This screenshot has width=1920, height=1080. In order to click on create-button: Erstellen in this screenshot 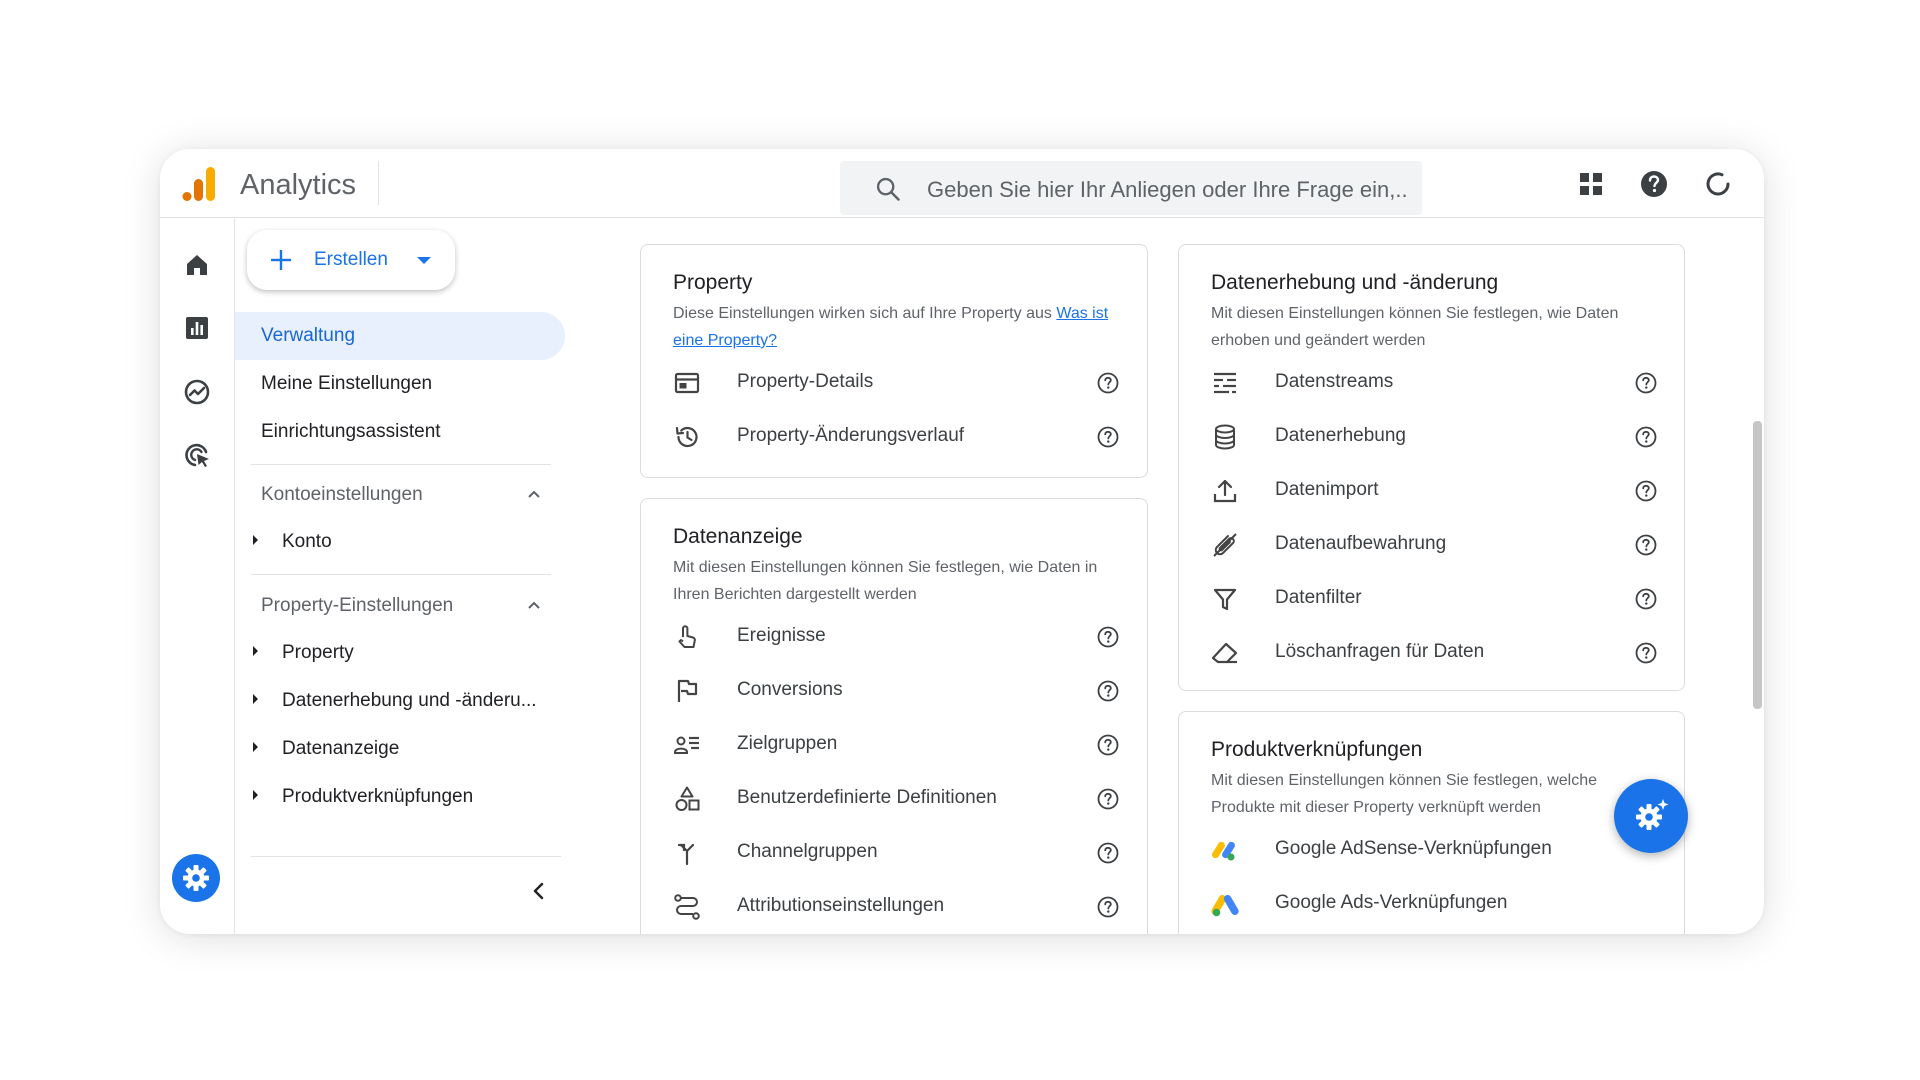, I will do `click(351, 260)`.